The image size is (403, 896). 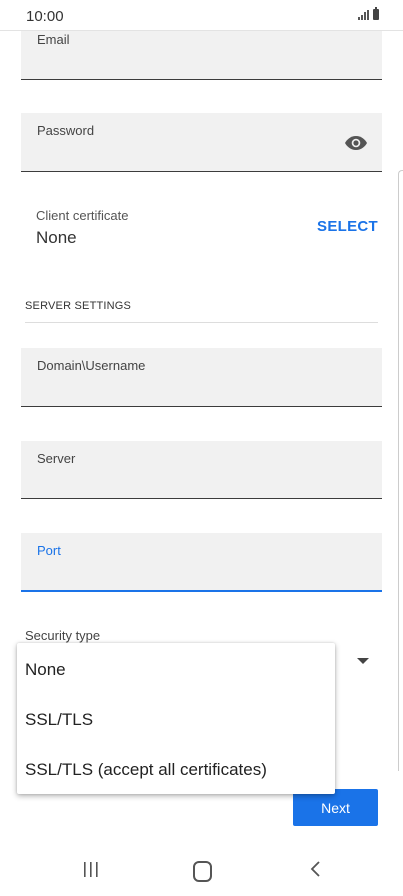 What do you see at coordinates (56, 237) in the screenshot?
I see `client-certificate-value: None` at bounding box center [56, 237].